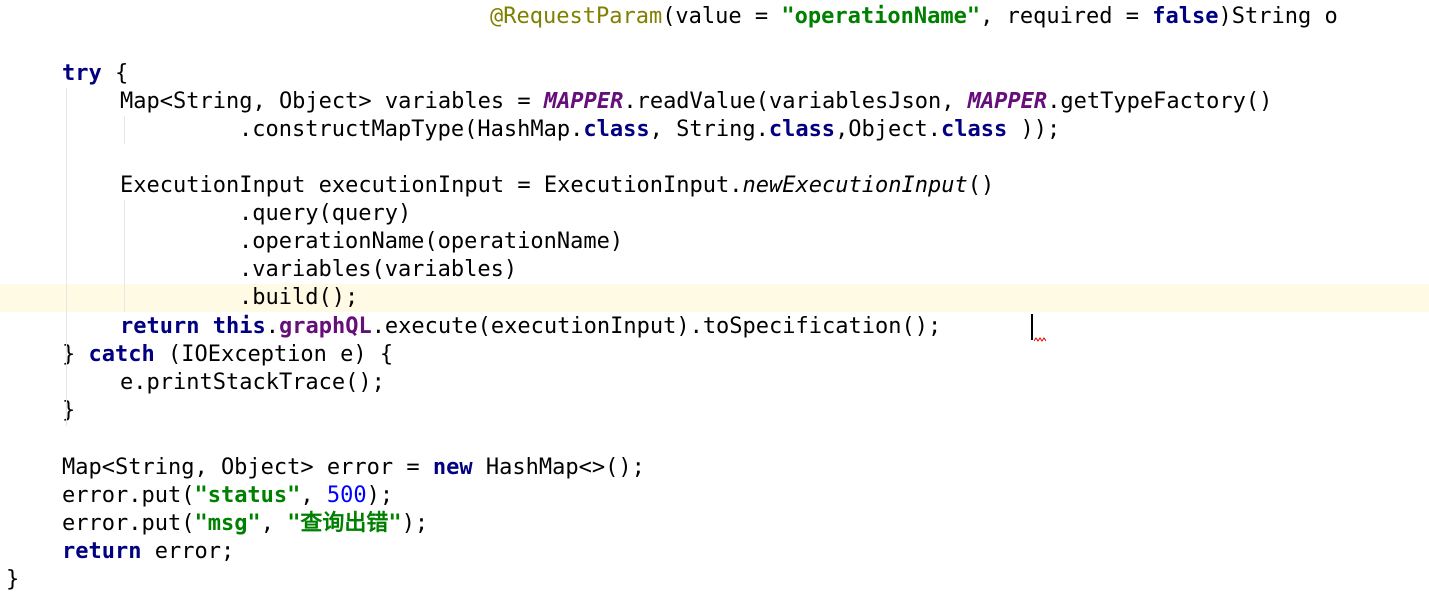 The height and width of the screenshot is (604, 1429). What do you see at coordinates (714, 524) in the screenshot?
I see `code-line: error.put("msg", "查询出错");` at bounding box center [714, 524].